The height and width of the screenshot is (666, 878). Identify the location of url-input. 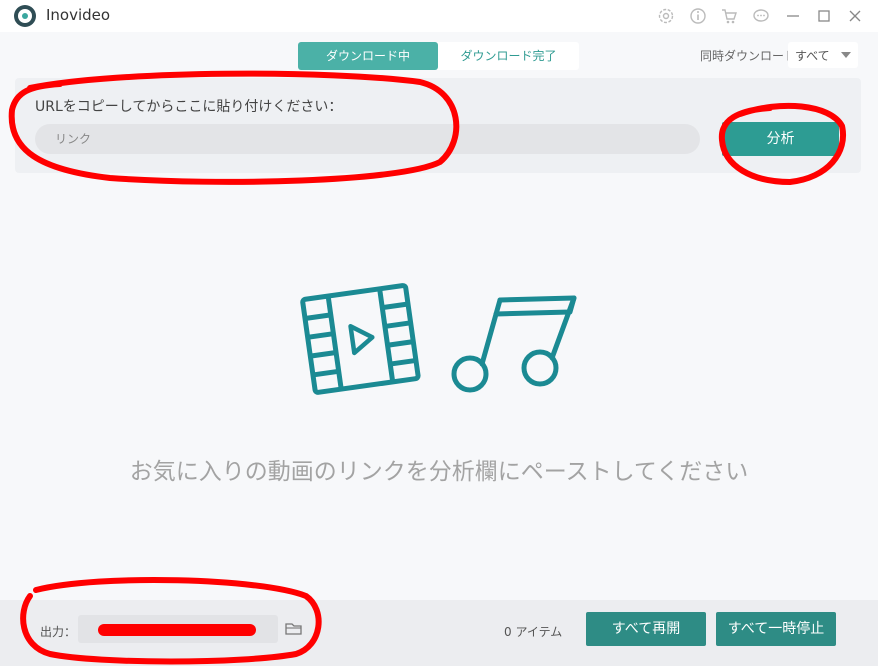
(367, 139).